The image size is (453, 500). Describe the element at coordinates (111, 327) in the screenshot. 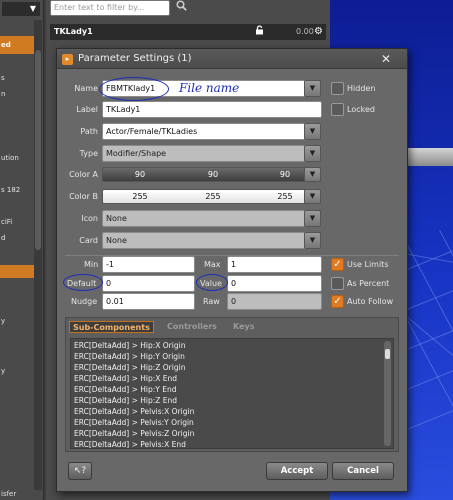

I see `tab-sub-components: Sub-Components` at that location.